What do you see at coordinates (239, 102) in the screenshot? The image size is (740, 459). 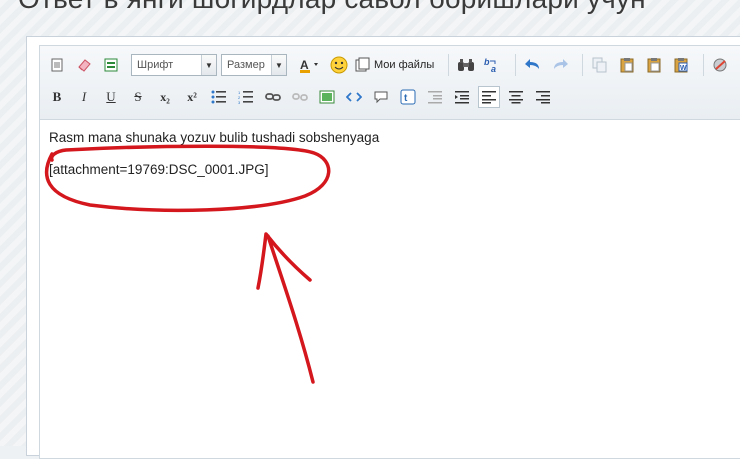 I see `svg-text: 3` at bounding box center [239, 102].